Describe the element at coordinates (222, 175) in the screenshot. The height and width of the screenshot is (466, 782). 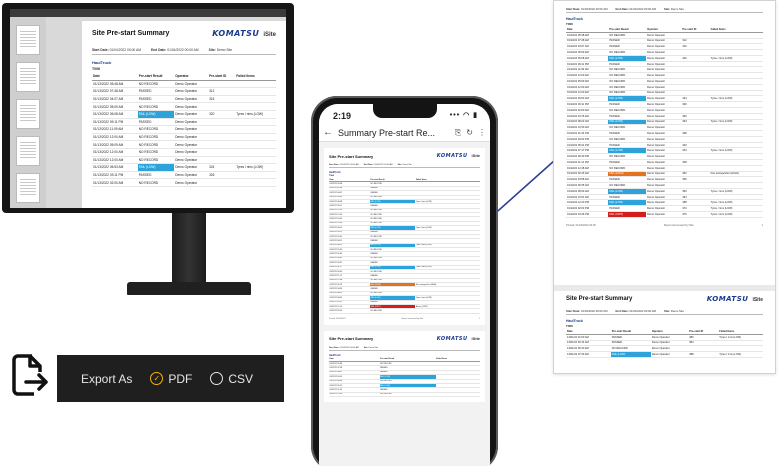
I see `cell-id: 326` at that location.